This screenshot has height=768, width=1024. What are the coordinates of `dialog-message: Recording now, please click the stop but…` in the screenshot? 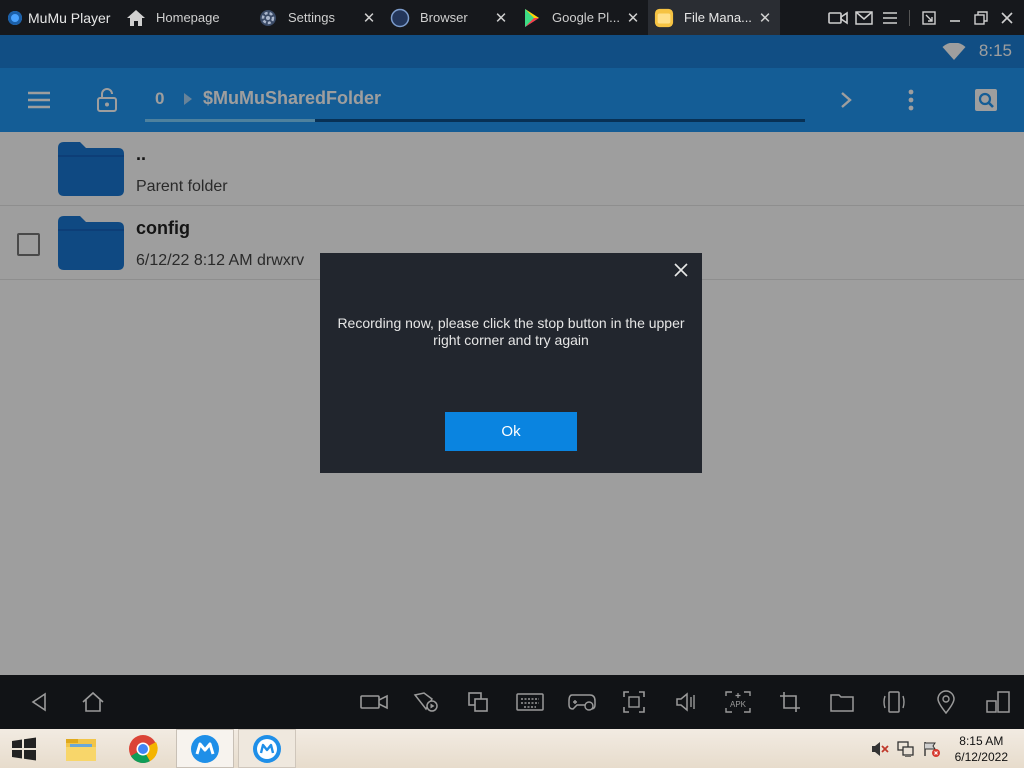 It's located at (511, 331).